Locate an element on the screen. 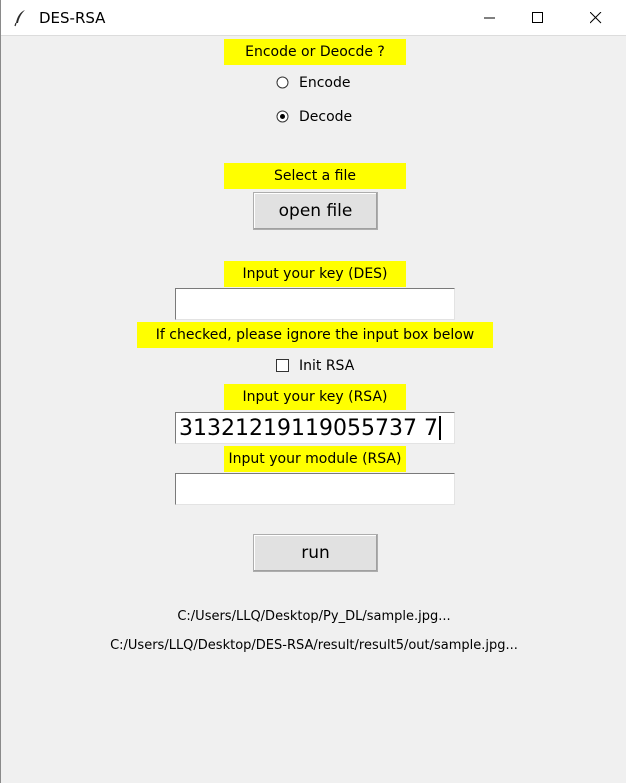 The width and height of the screenshot is (626, 783). radio-unchecked-icon is located at coordinates (282, 82).